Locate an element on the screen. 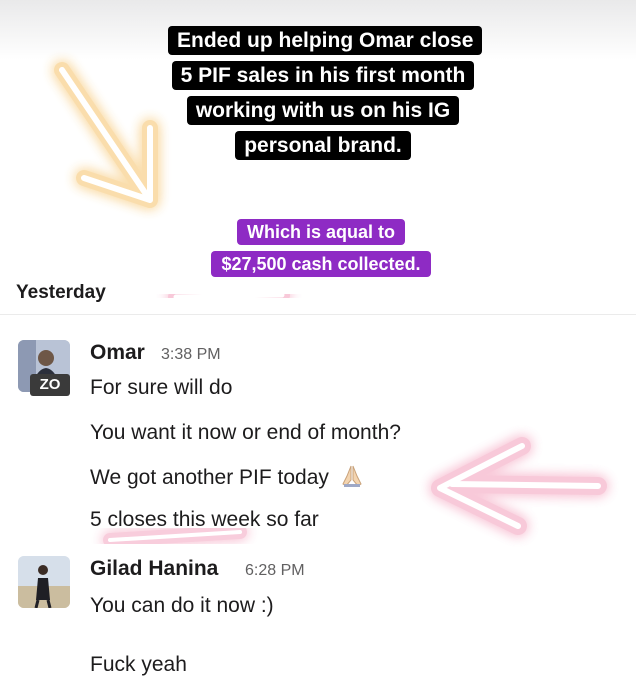  promo-line-2: $27,500 cash collected. is located at coordinates (321, 264).